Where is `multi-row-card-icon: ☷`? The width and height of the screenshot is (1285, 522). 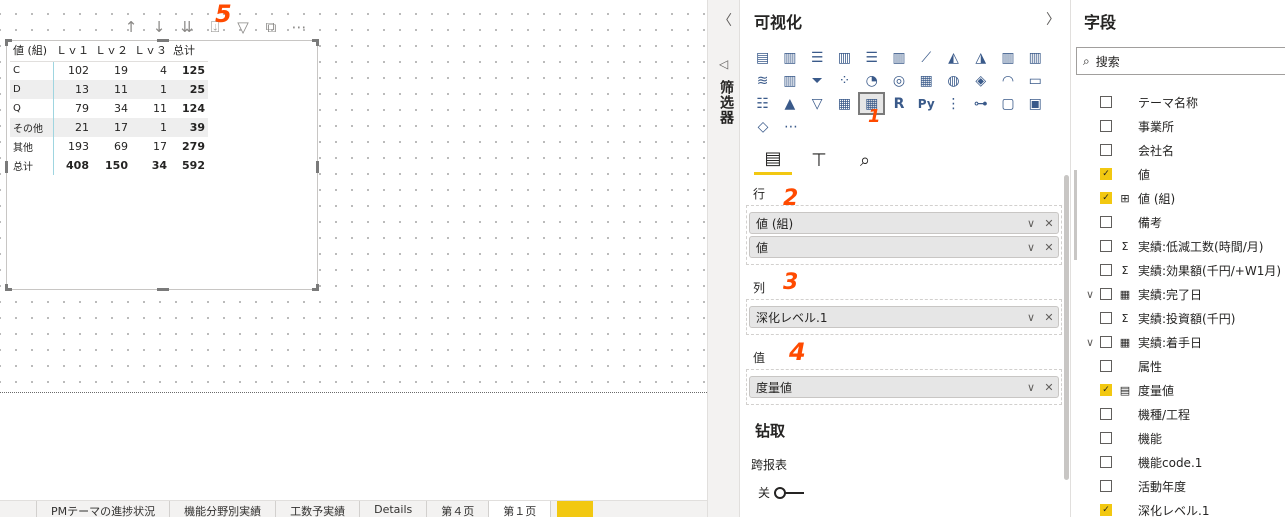
multi-row-card-icon: ☷ is located at coordinates (762, 103).